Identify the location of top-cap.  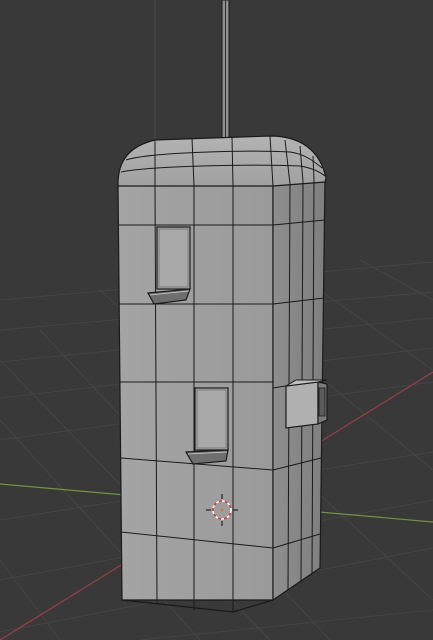
(222, 161).